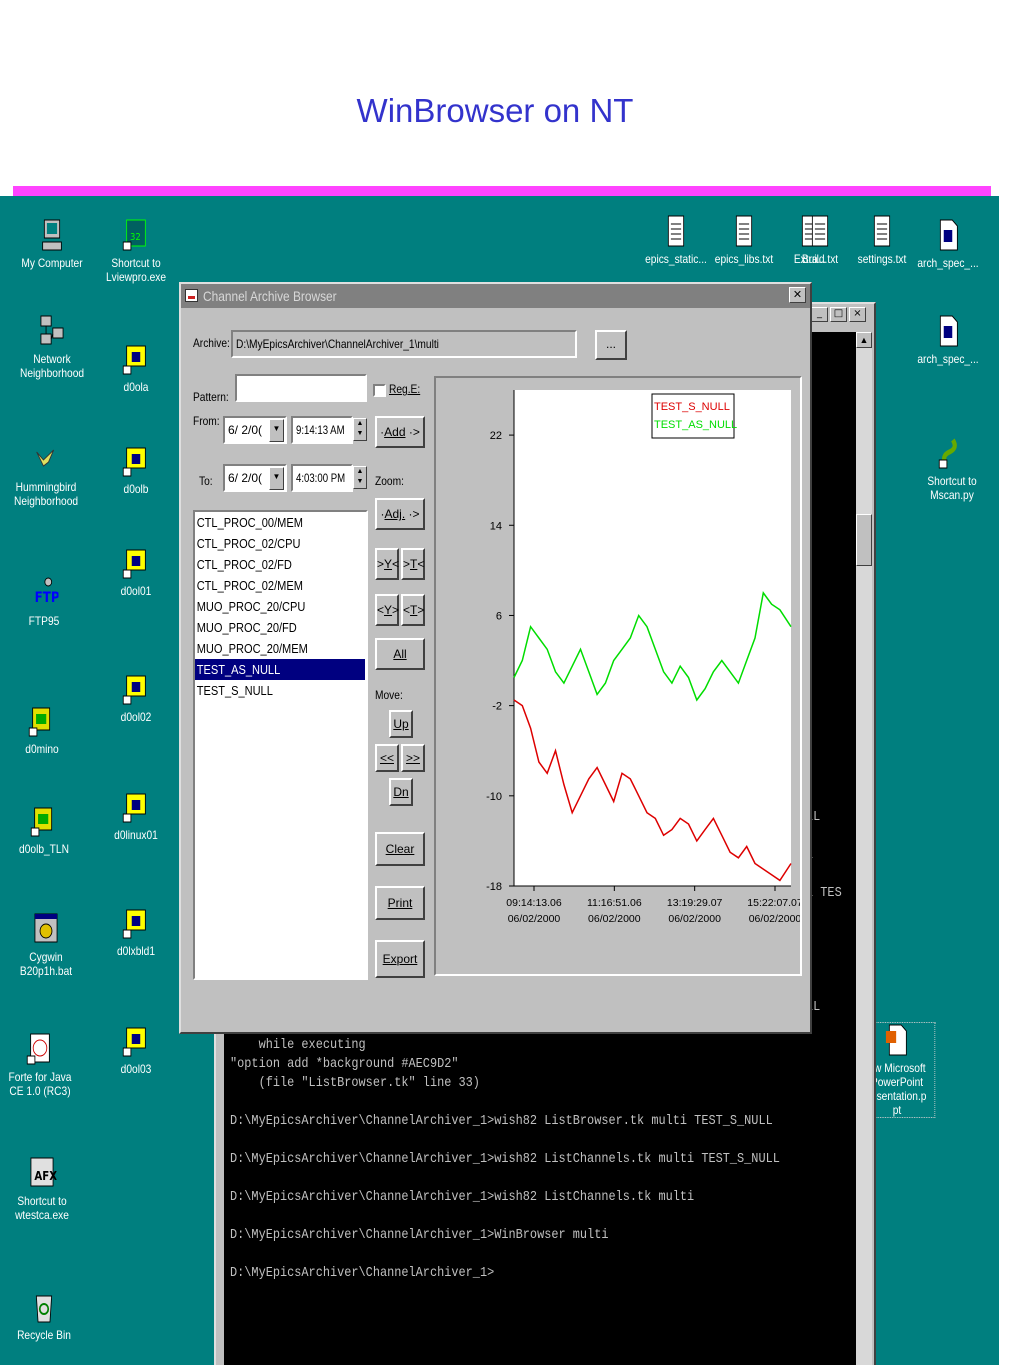 The height and width of the screenshot is (1365, 1024). I want to click on zoom-out-t-button: <T>, so click(413, 610).